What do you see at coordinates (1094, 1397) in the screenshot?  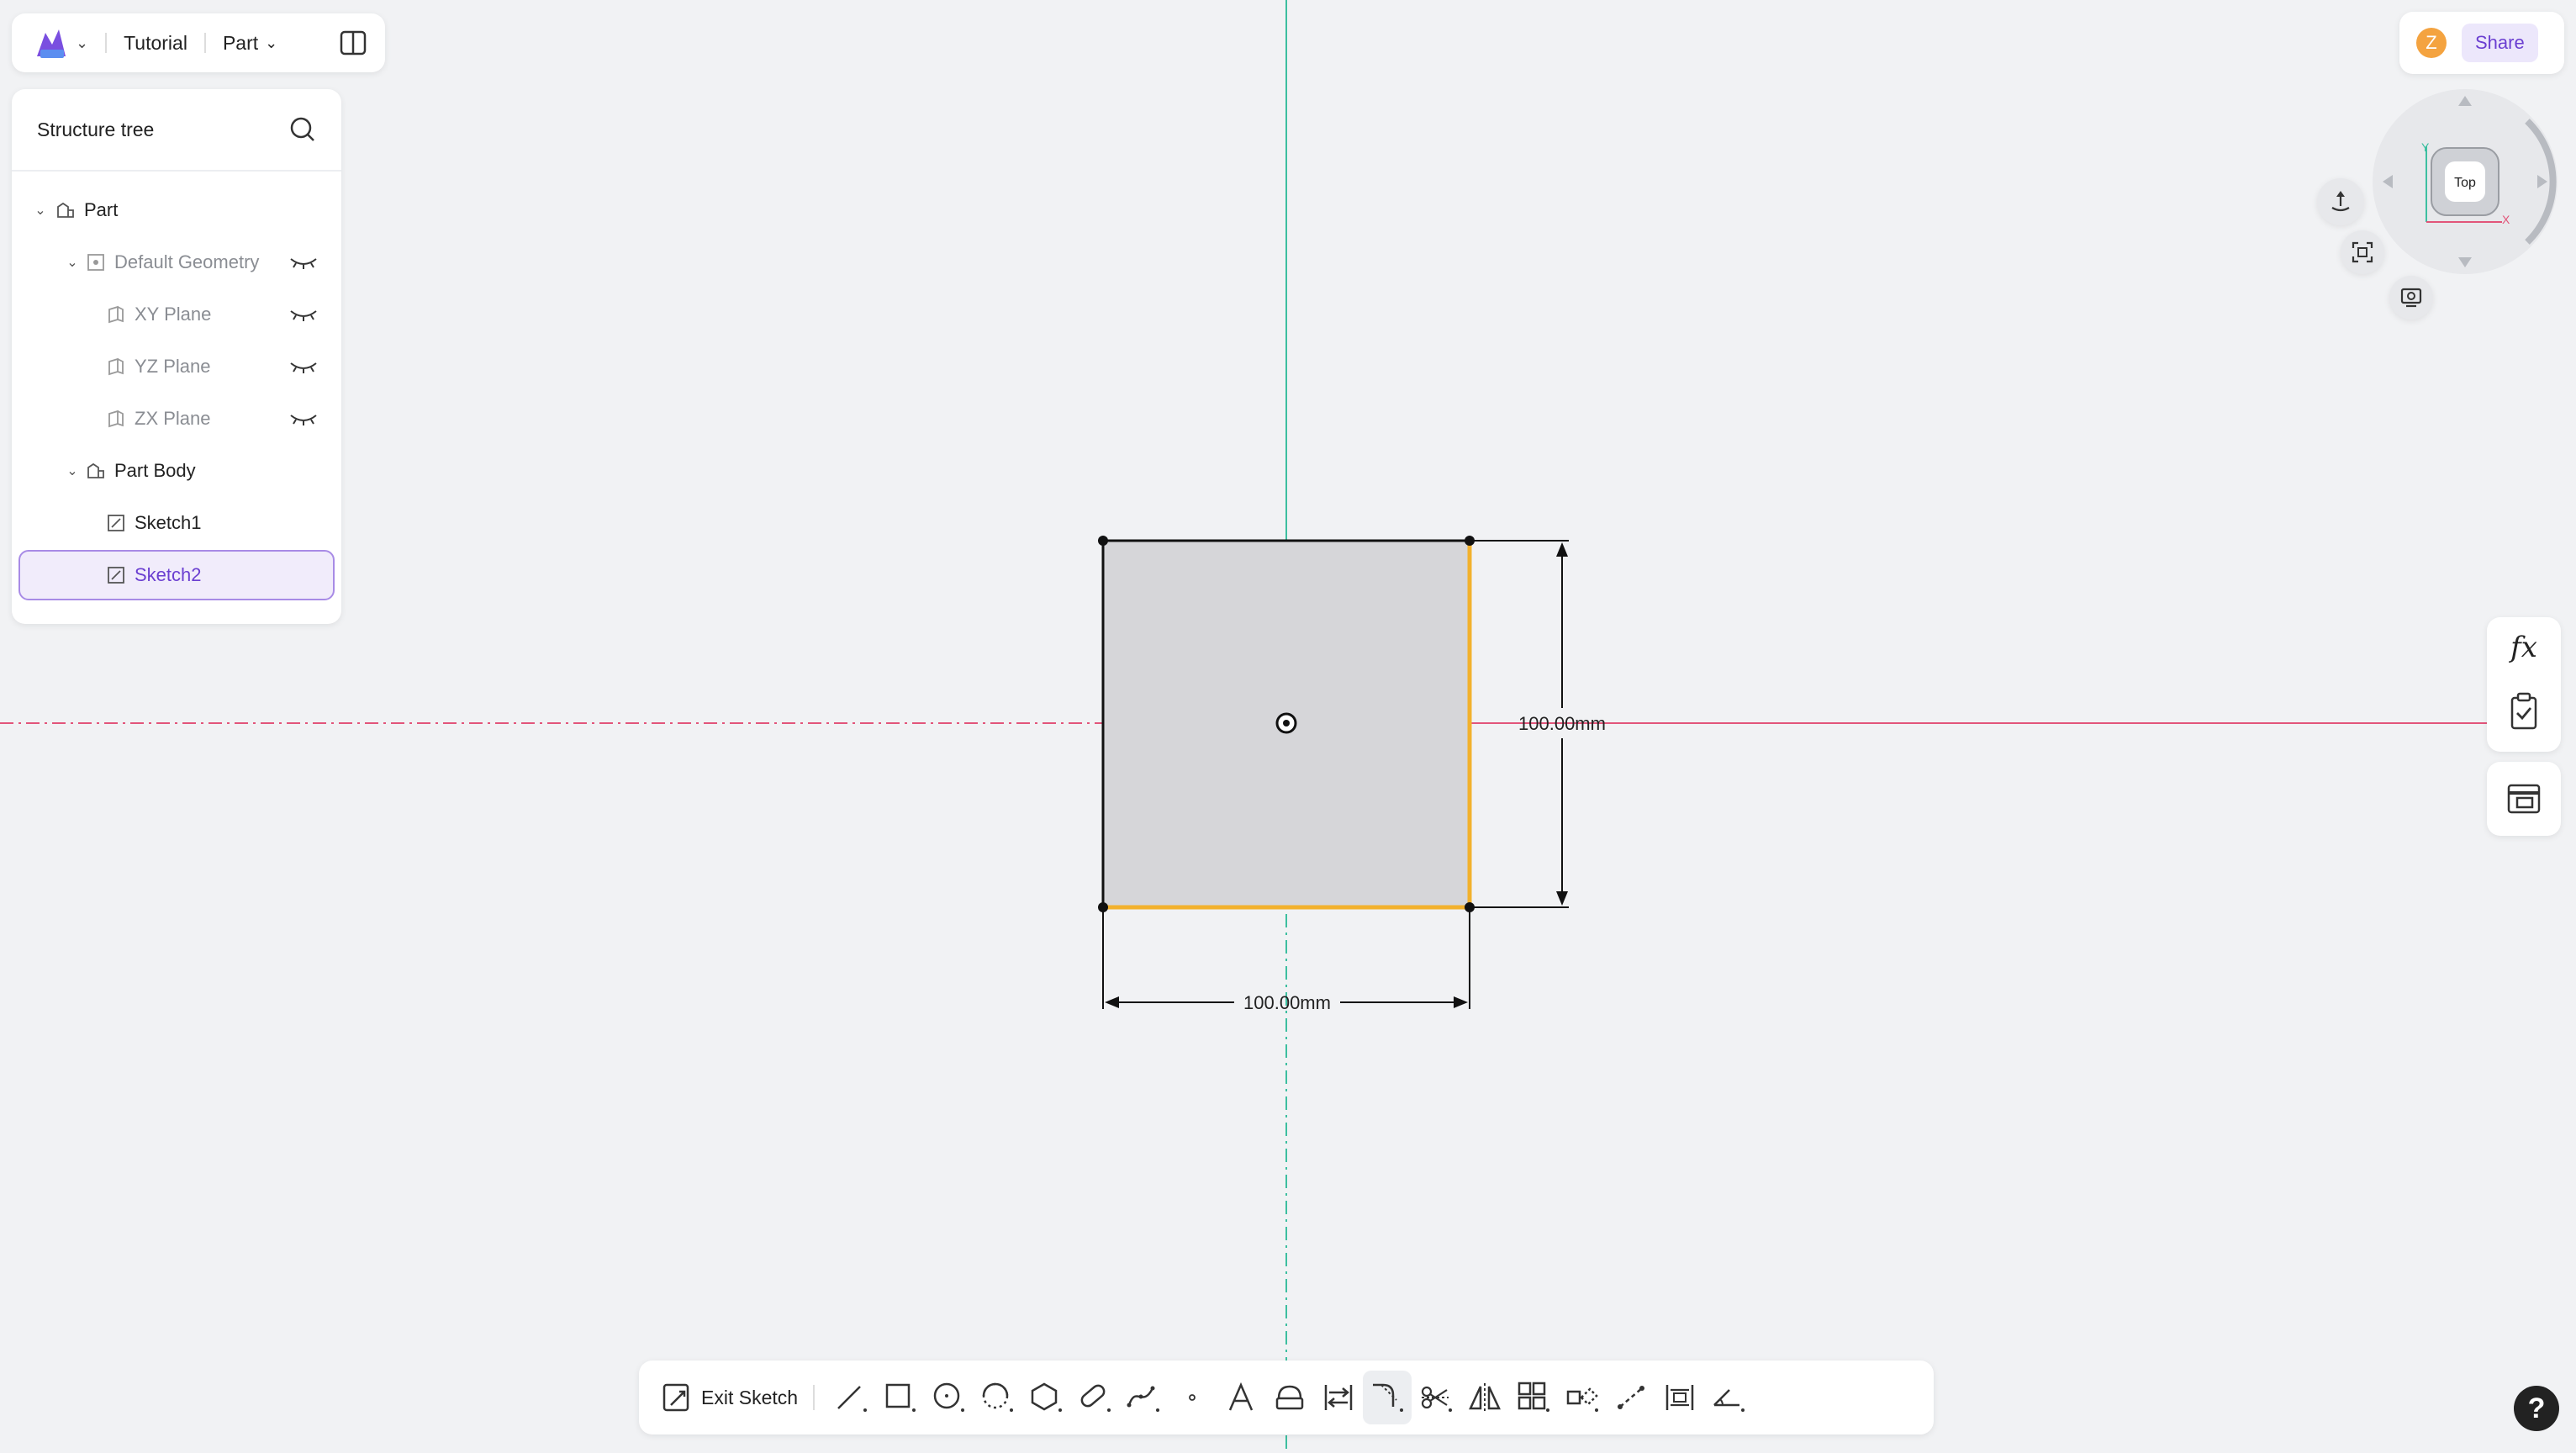 I see `slot-tool-icon` at bounding box center [1094, 1397].